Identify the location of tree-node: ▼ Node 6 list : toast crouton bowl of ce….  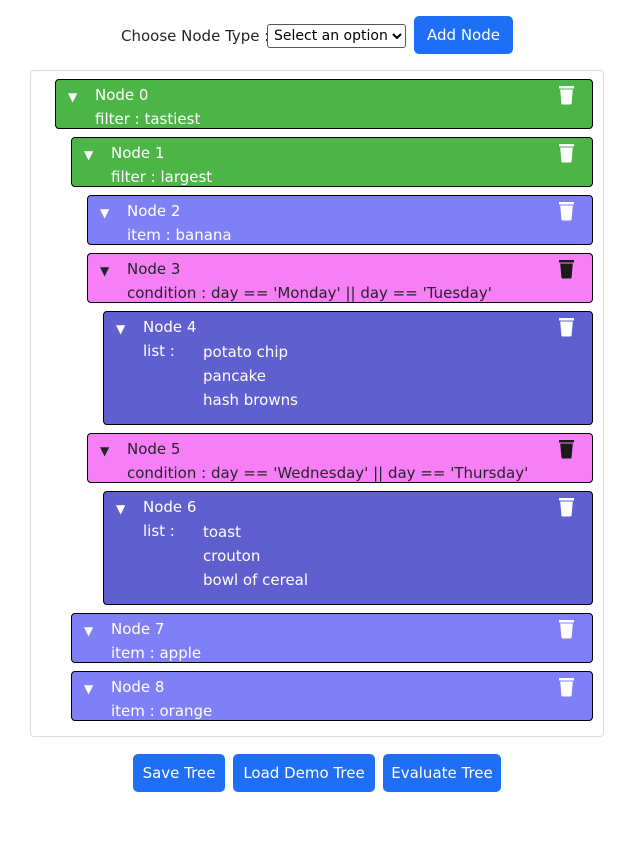
(348, 548).